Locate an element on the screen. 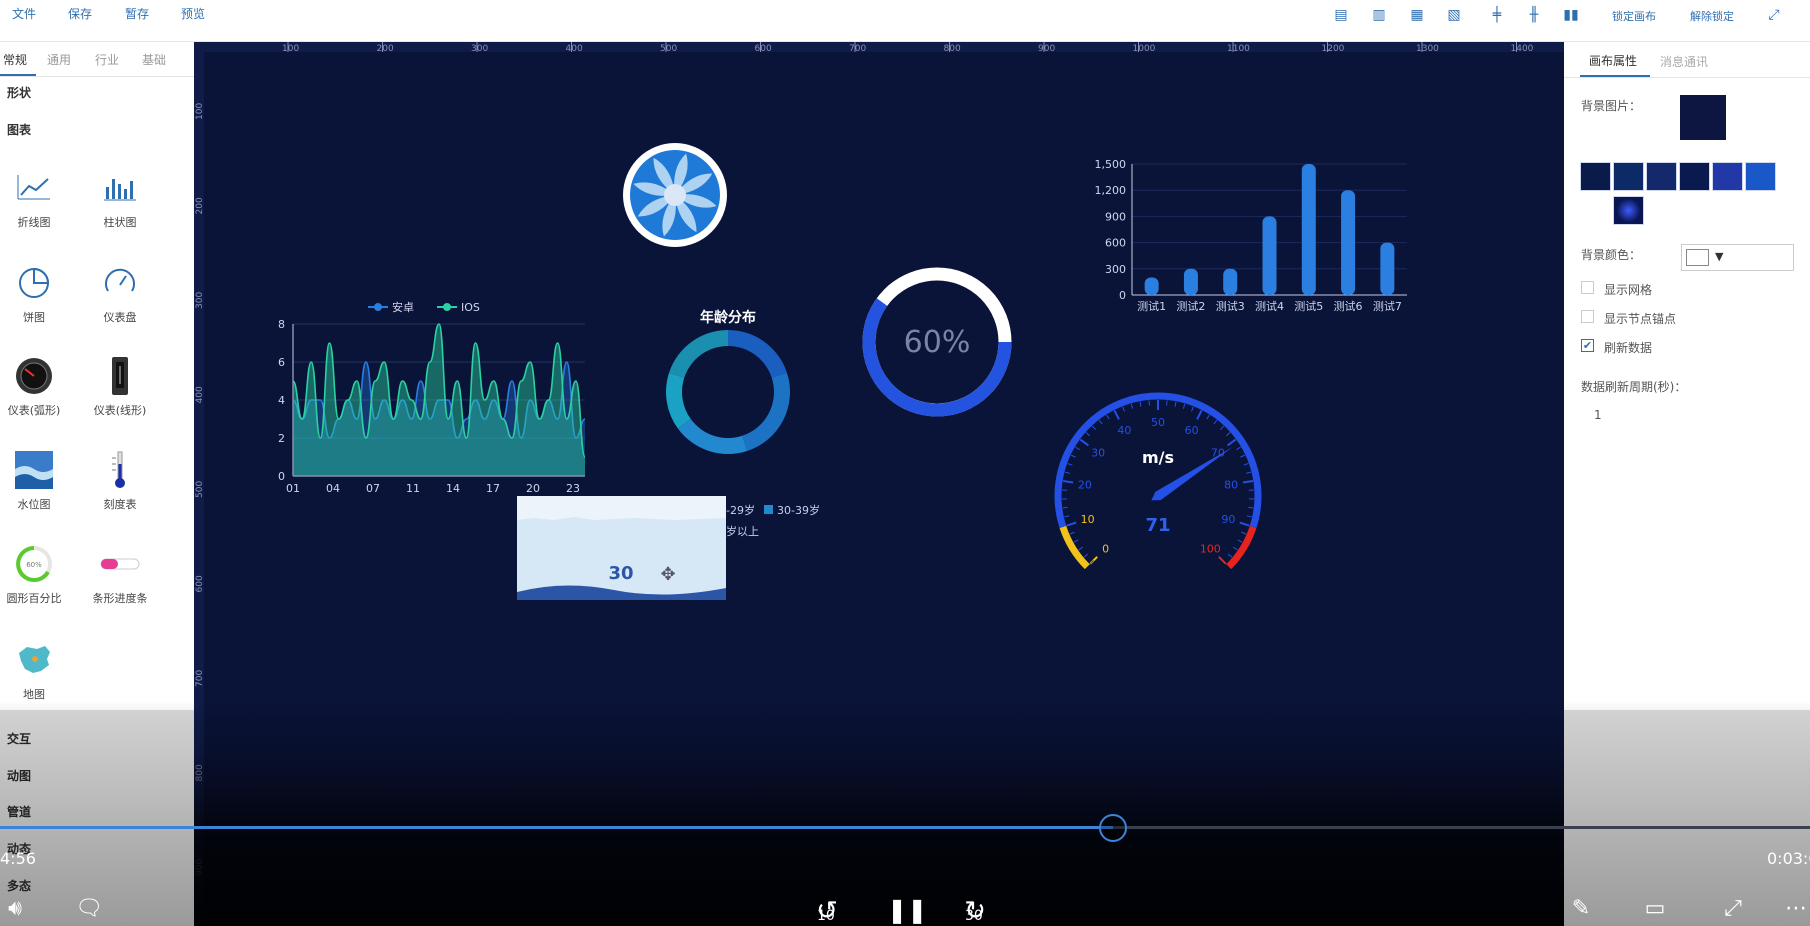 The height and width of the screenshot is (926, 1810). component-progress-bar: 条形进度条 is located at coordinates (120, 582).